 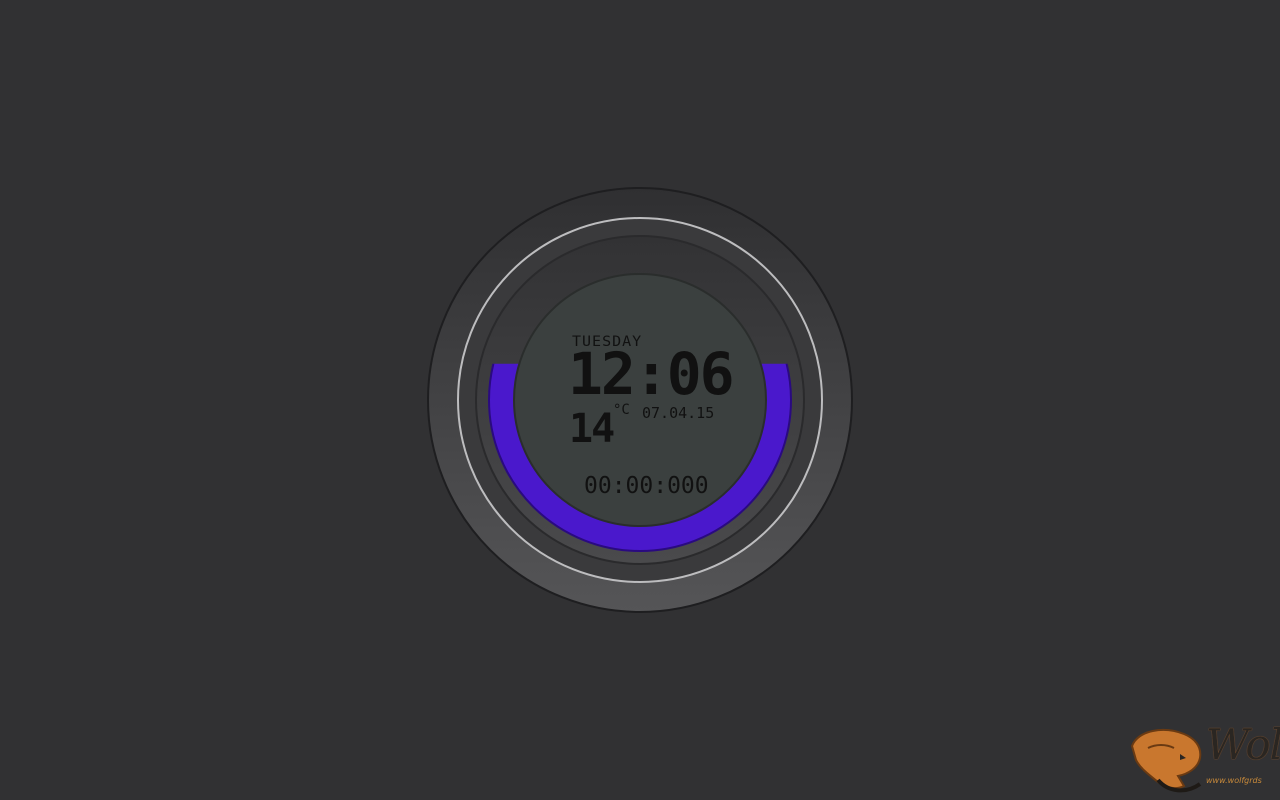 What do you see at coordinates (1234, 780) in the screenshot?
I see `logo-url: www.wolfgrds` at bounding box center [1234, 780].